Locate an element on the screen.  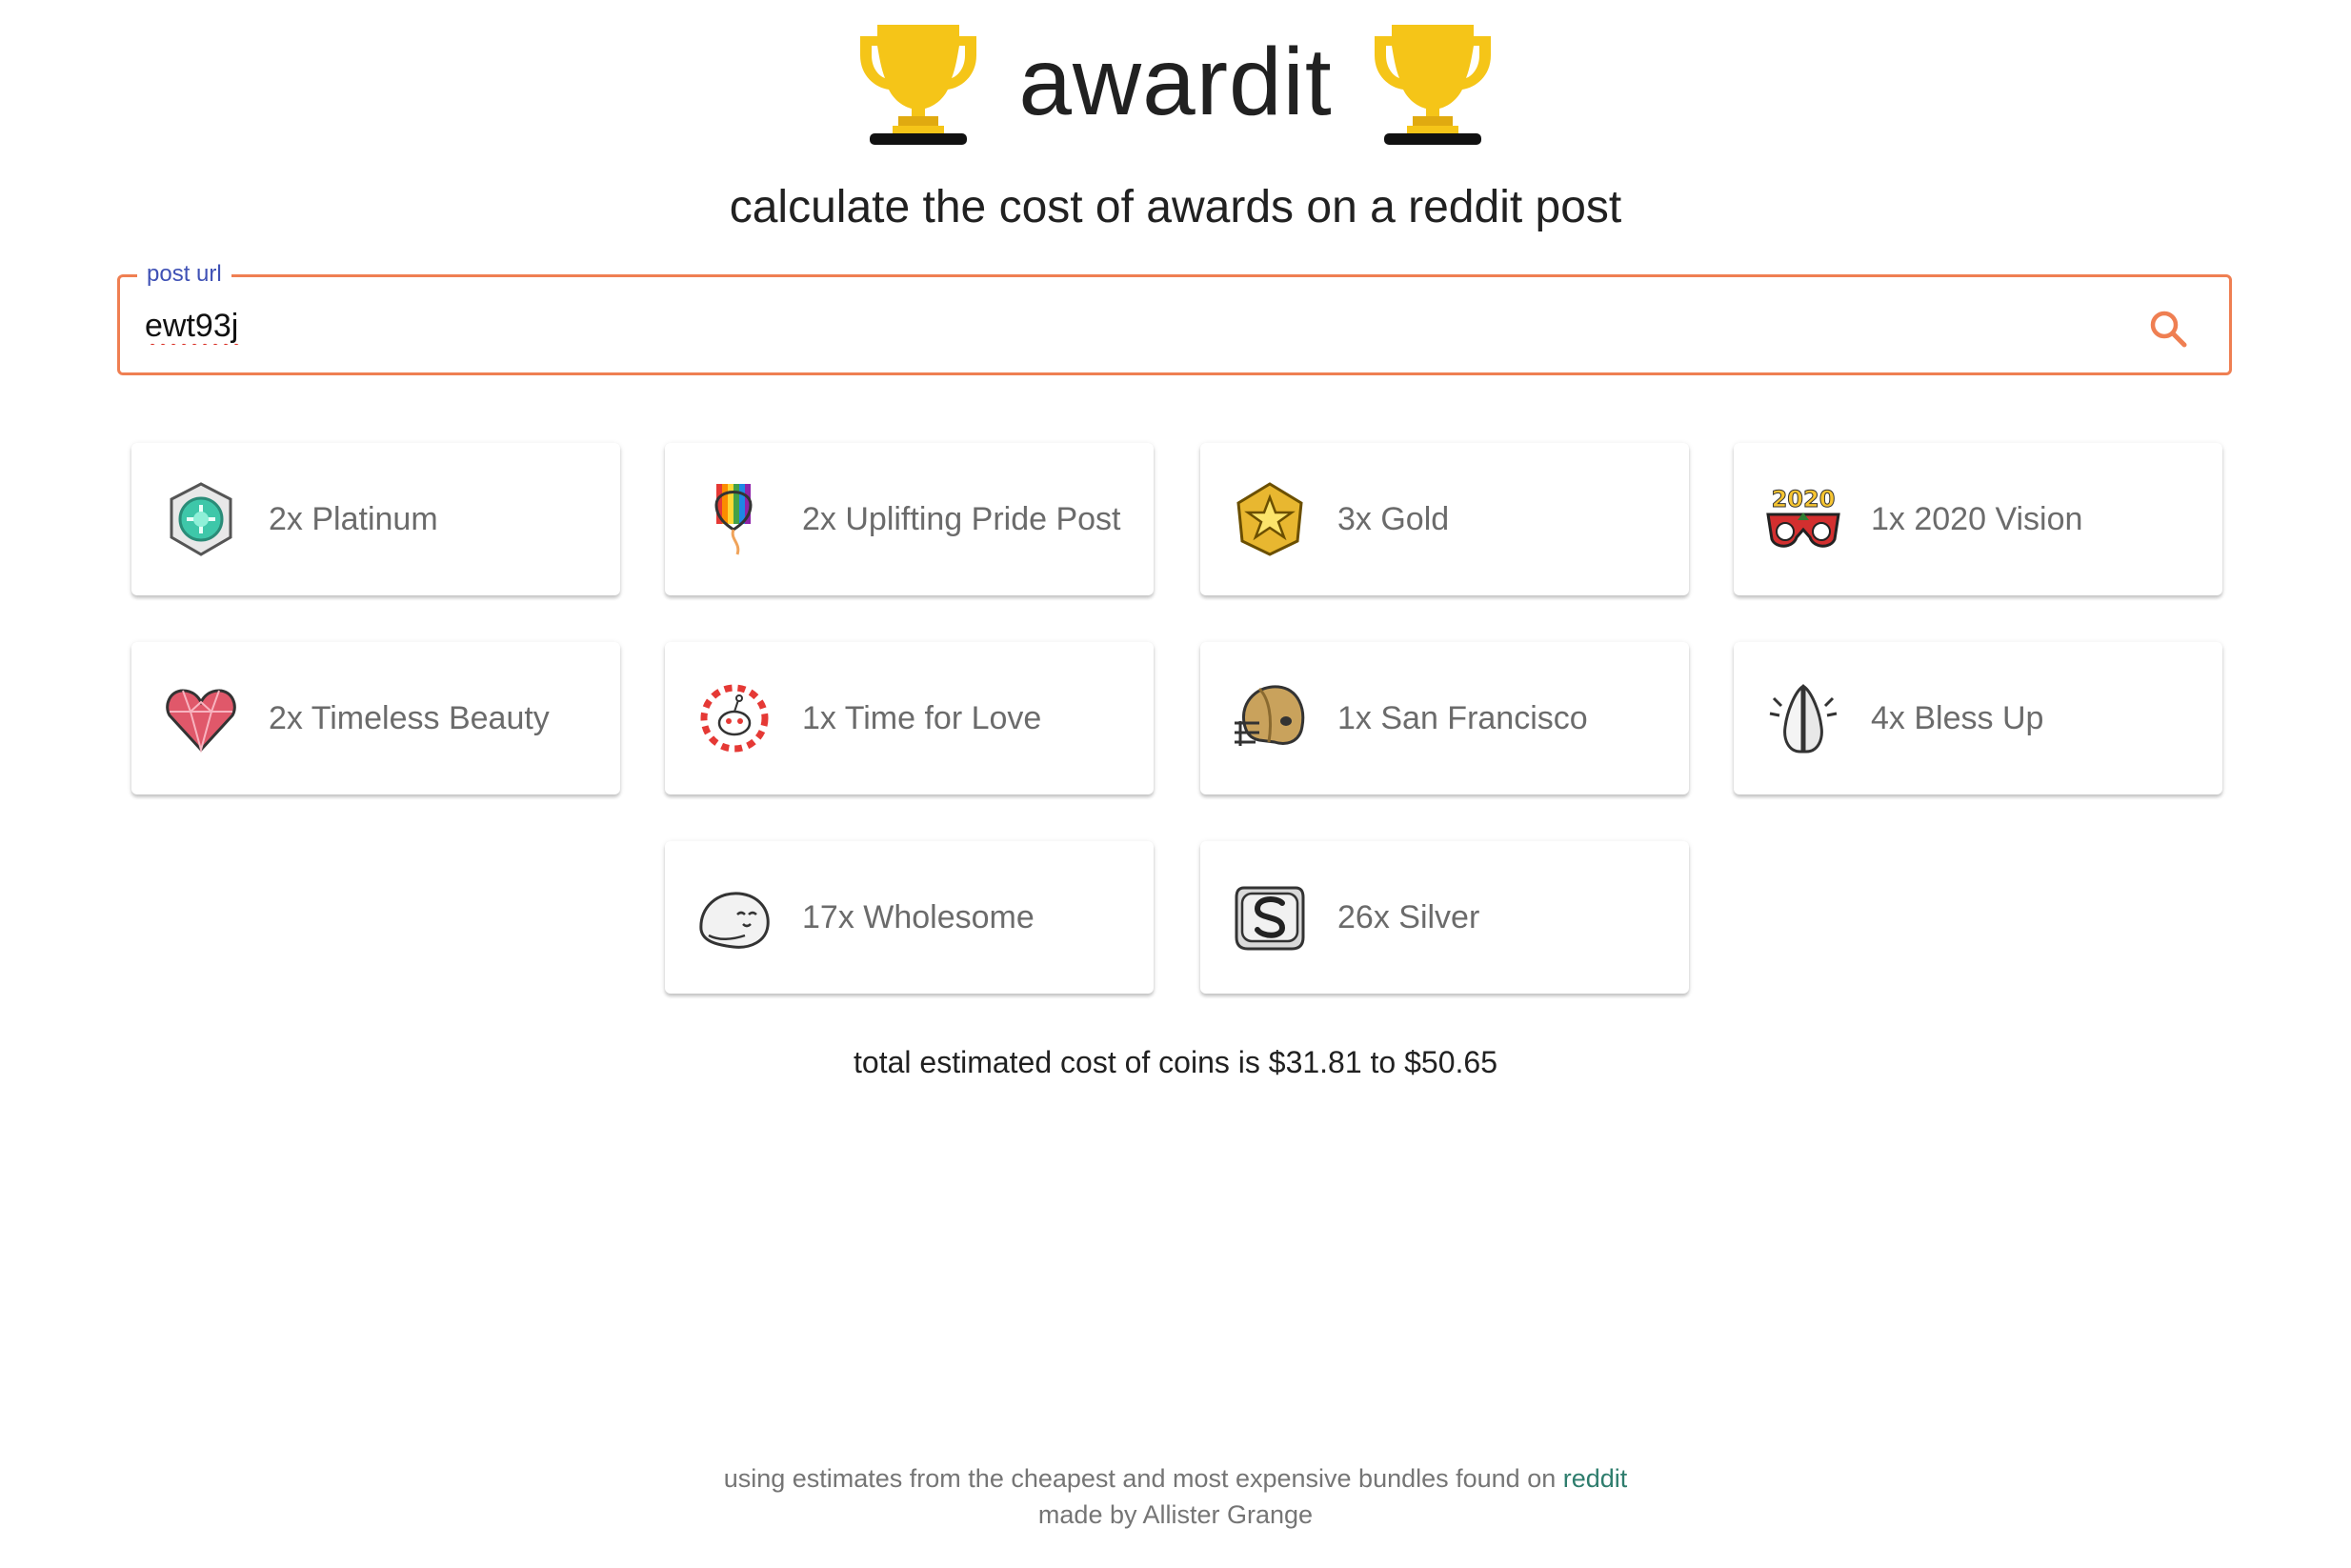
football-helmet-icon is located at coordinates (1270, 715).